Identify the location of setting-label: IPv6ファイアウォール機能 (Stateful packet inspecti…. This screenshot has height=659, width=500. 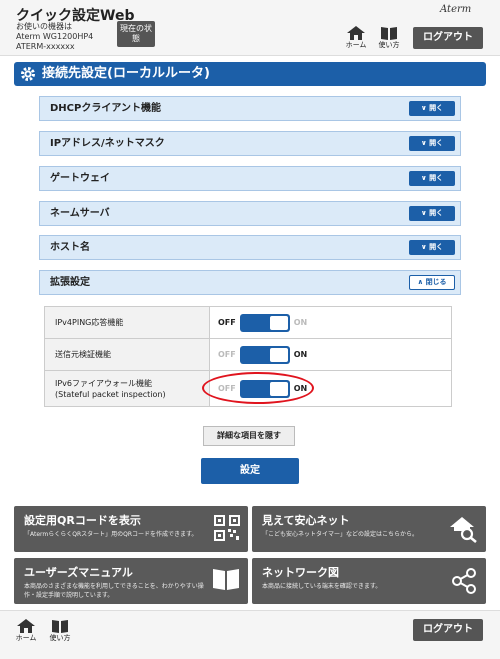
(127, 388).